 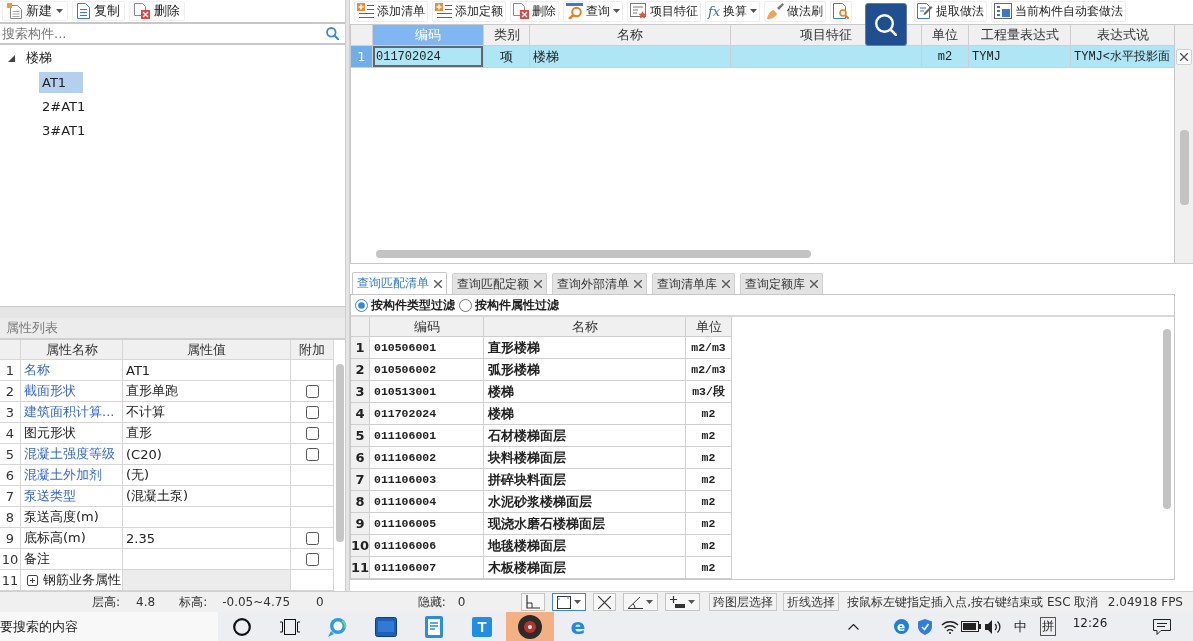 I want to click on tree-item: 3#AT1, so click(x=64, y=130).